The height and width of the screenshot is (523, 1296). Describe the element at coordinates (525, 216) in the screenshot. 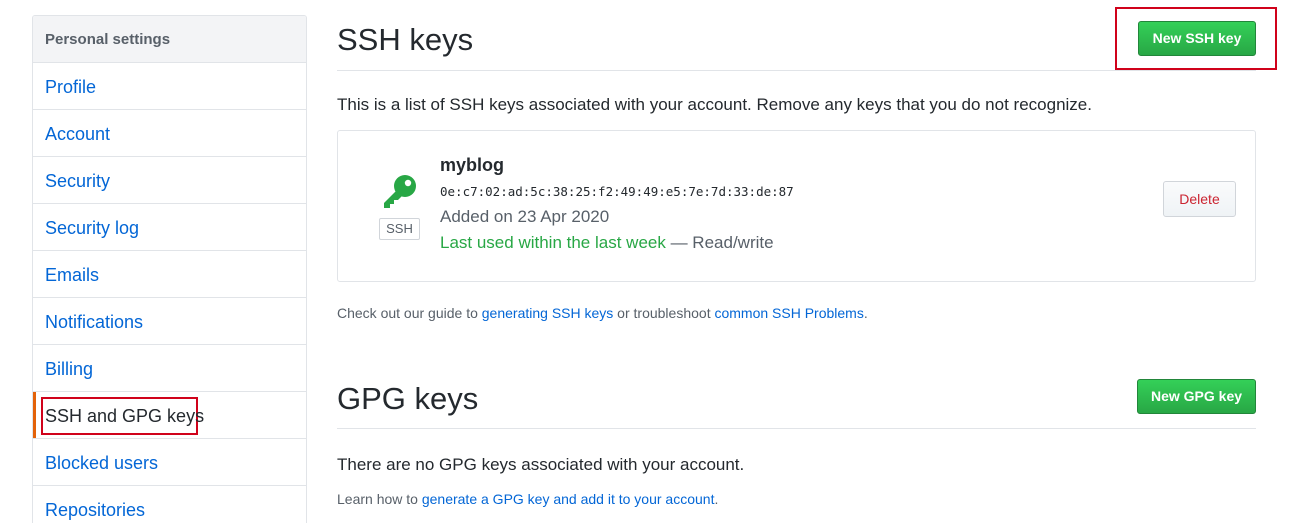

I see `key-added-date: Added on 23 Apr 2020` at that location.